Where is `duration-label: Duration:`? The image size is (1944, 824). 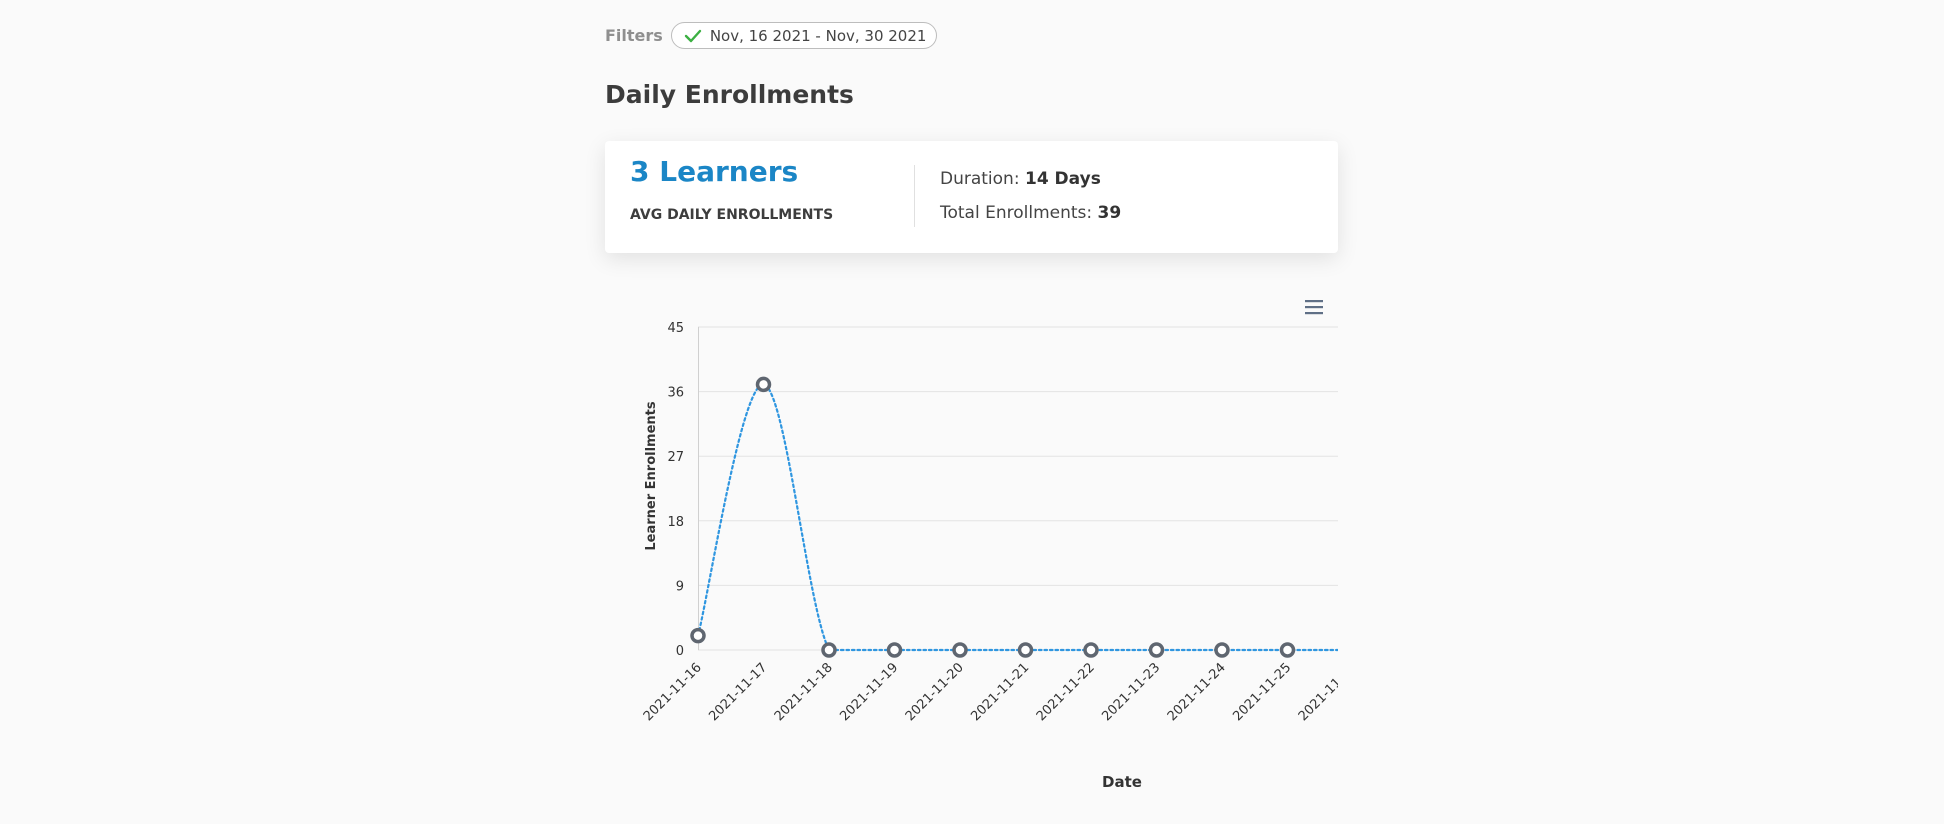
duration-label: Duration: is located at coordinates (980, 179).